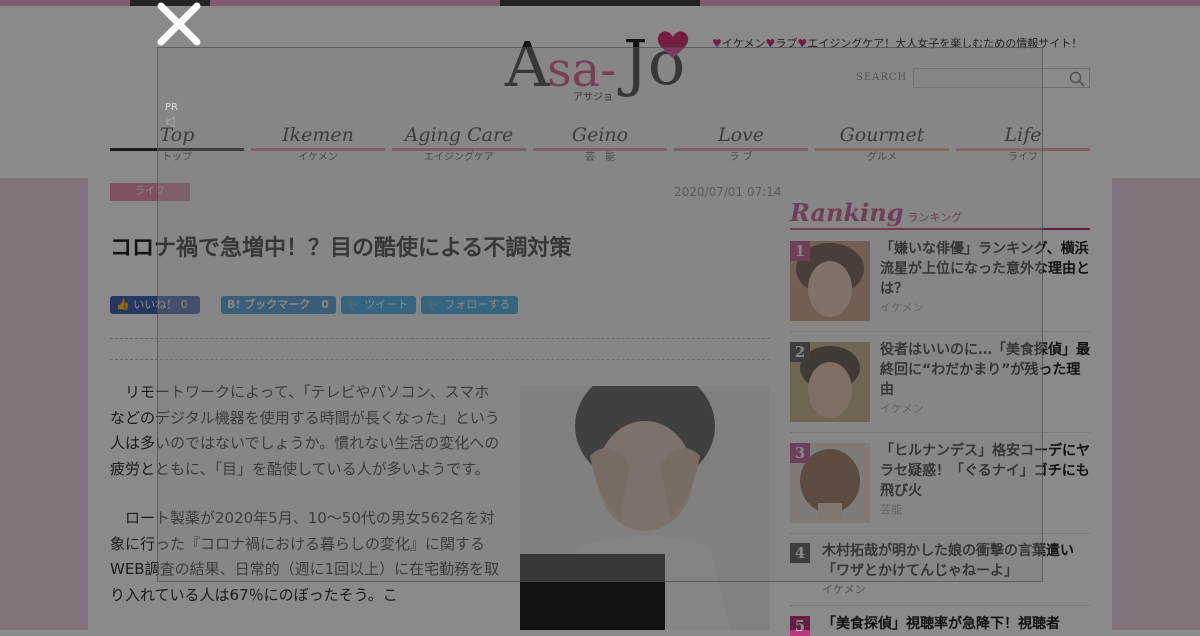 The height and width of the screenshot is (636, 1200). Describe the element at coordinates (179, 24) in the screenshot. I see `close-x-icon` at that location.